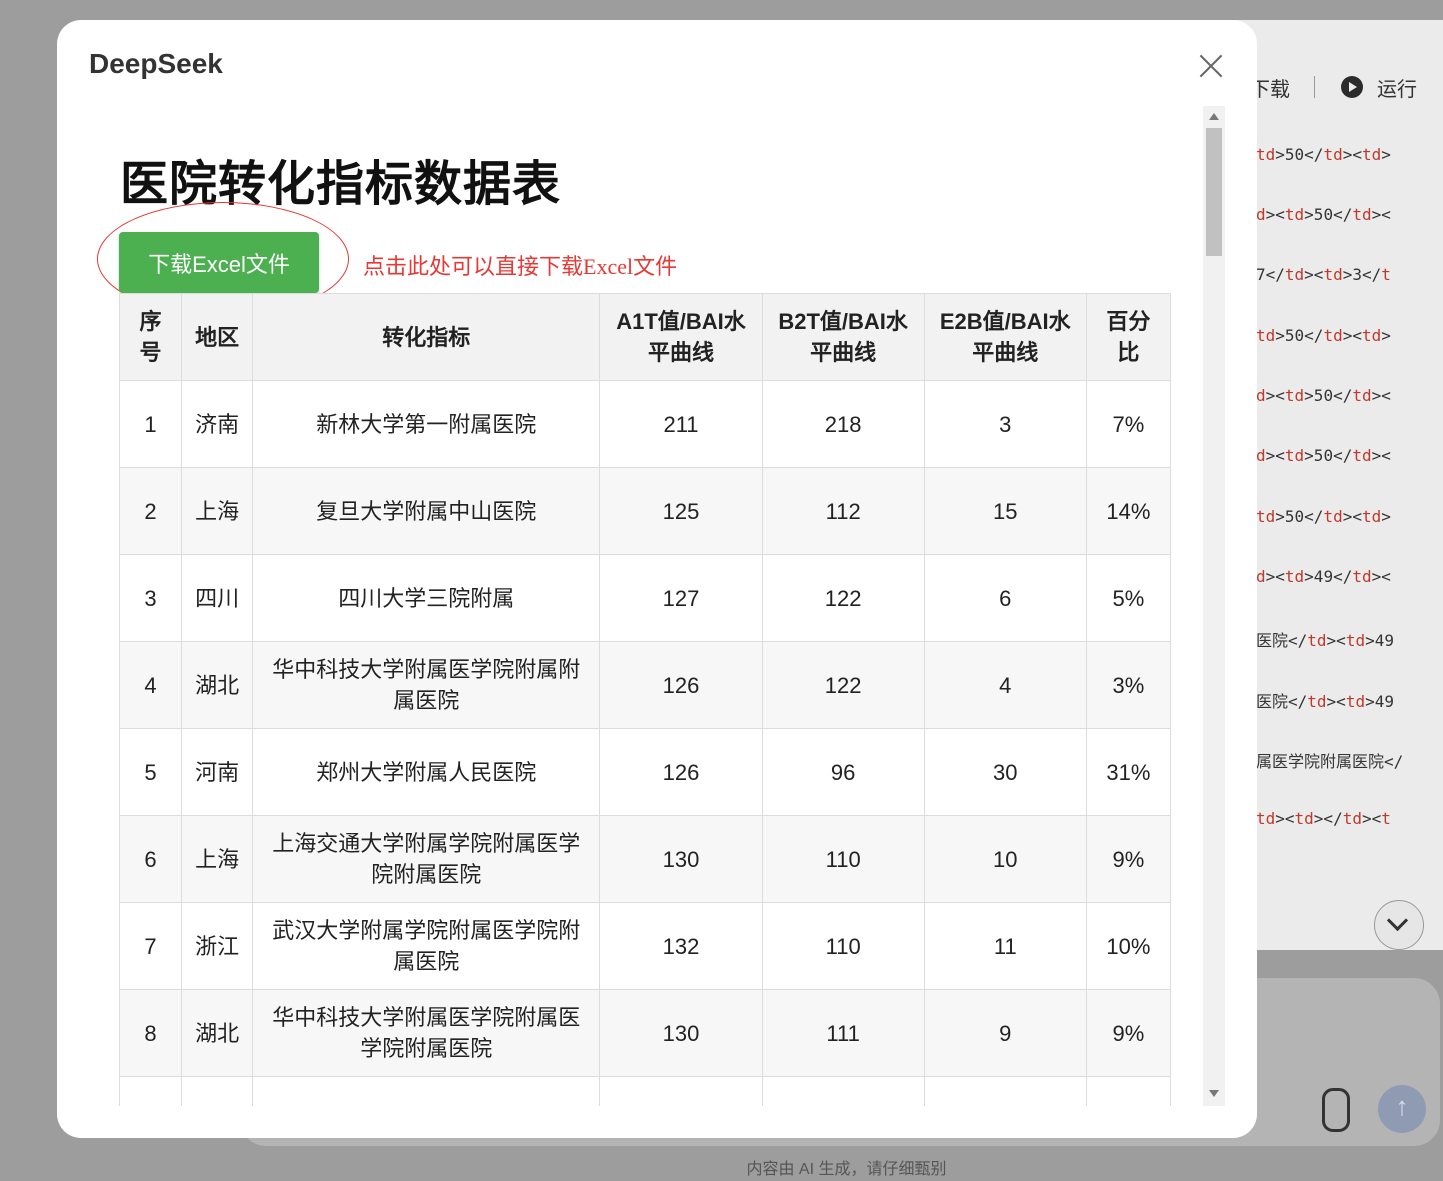  Describe the element at coordinates (681, 337) in the screenshot. I see `col-header-a1t: A1T值/BAI水平曲线` at that location.